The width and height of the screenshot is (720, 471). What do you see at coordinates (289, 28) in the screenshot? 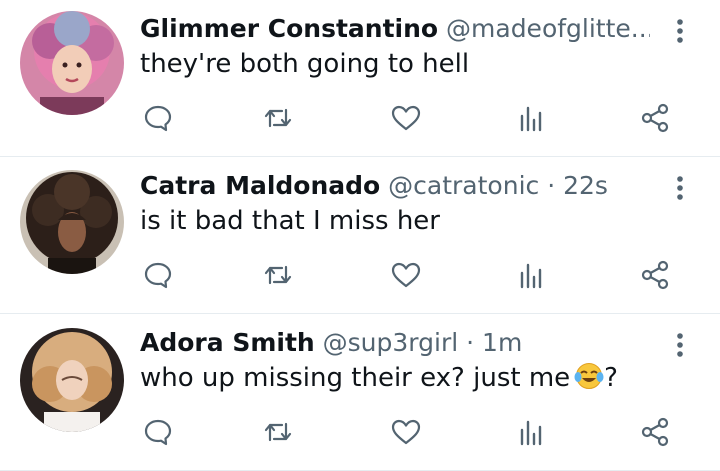
I see `author-name: Glimmer Constantino` at bounding box center [289, 28].